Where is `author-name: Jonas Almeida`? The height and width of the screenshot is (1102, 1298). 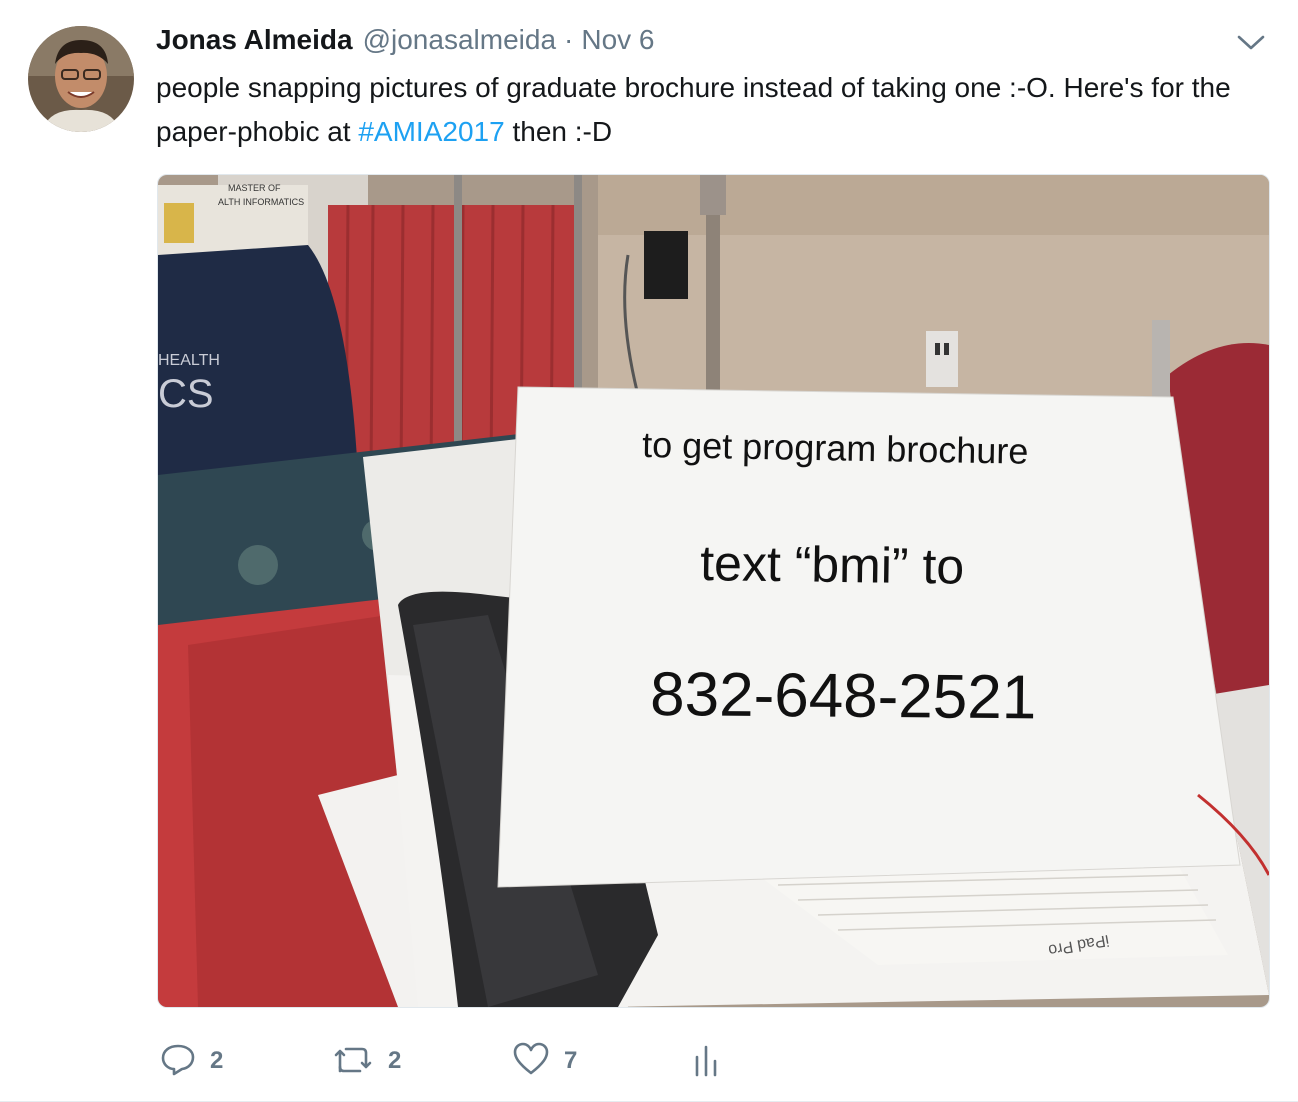
author-name: Jonas Almeida is located at coordinates (254, 40).